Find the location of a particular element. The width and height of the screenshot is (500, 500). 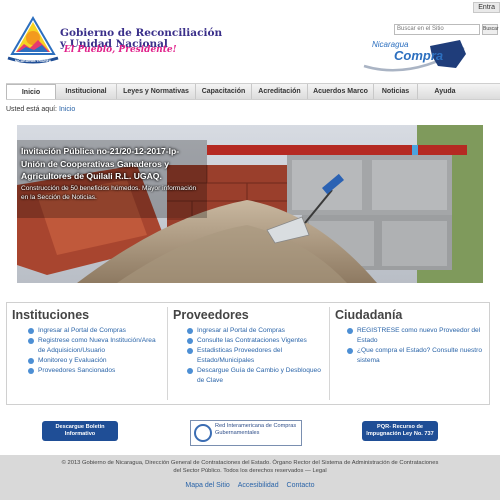

nicaragua-compra-logo: Nicaragua Compra is located at coordinates (415, 55).